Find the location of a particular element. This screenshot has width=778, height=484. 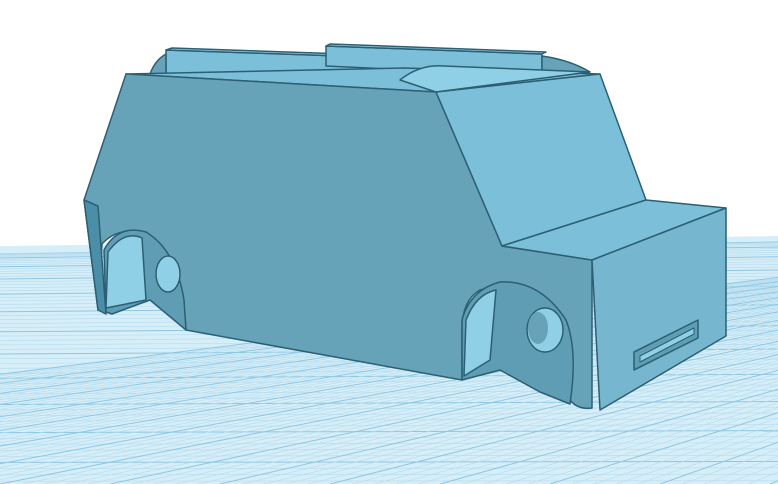

rear-axle-hole is located at coordinates (168, 274).